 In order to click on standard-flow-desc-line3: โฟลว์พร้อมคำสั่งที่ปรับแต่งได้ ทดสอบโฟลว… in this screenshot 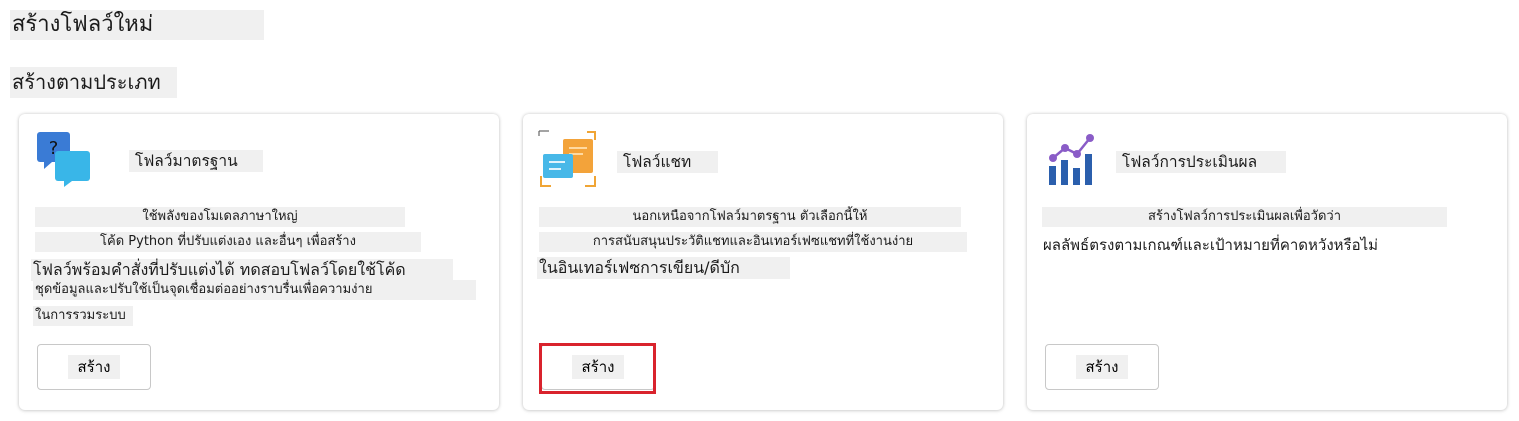, I will do `click(242, 270)`.